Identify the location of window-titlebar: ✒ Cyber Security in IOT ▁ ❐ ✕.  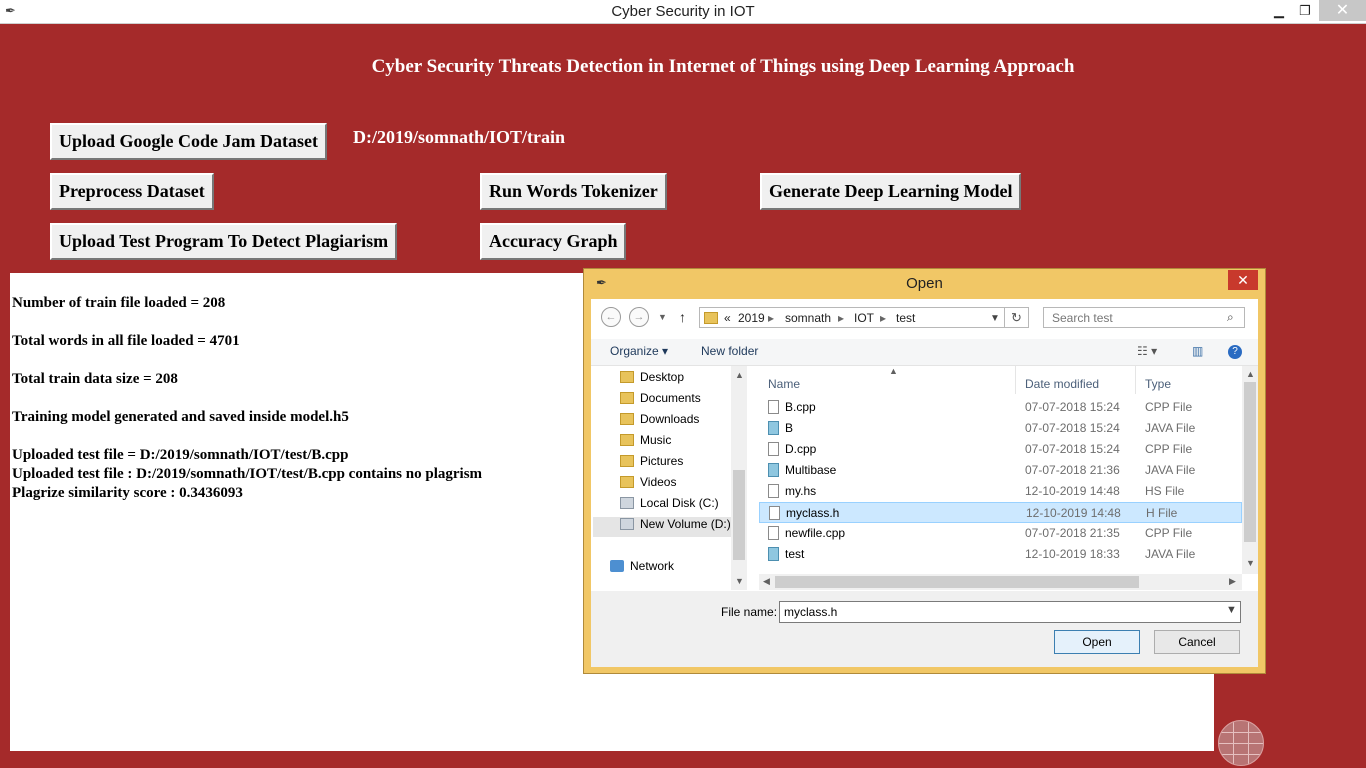
(683, 12).